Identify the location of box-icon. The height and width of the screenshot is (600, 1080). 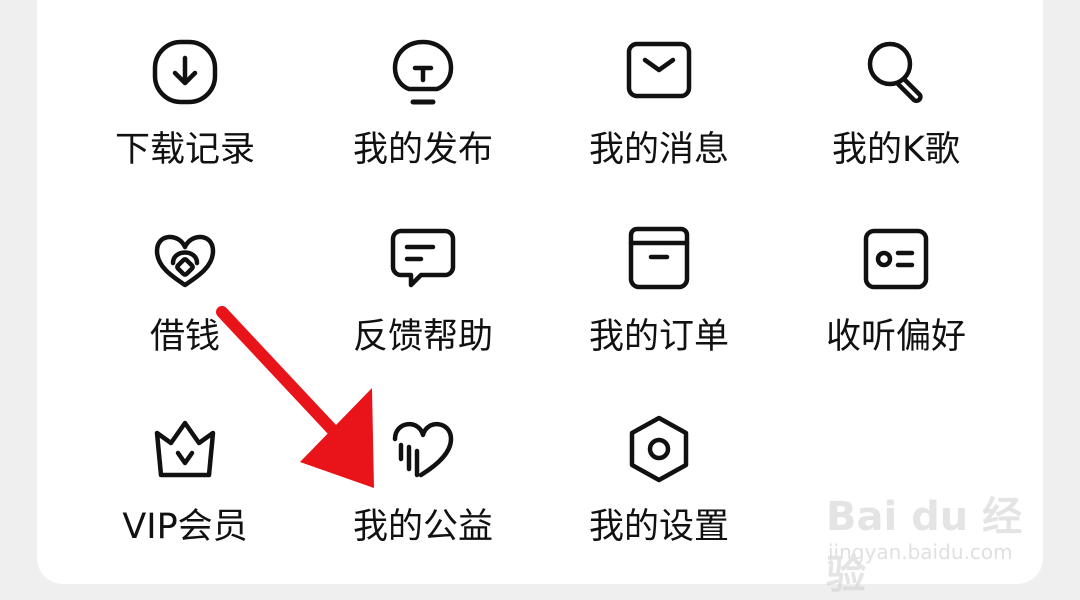
(659, 259).